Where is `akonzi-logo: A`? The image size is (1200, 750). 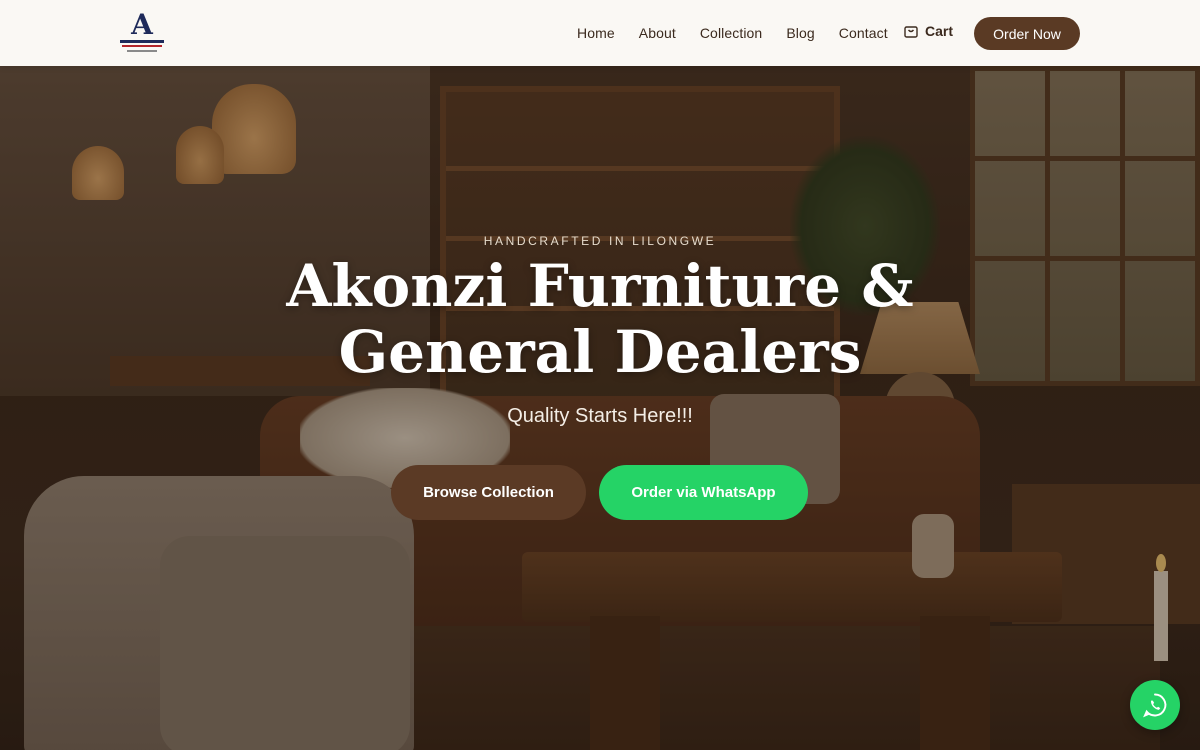 akonzi-logo: A is located at coordinates (142, 33).